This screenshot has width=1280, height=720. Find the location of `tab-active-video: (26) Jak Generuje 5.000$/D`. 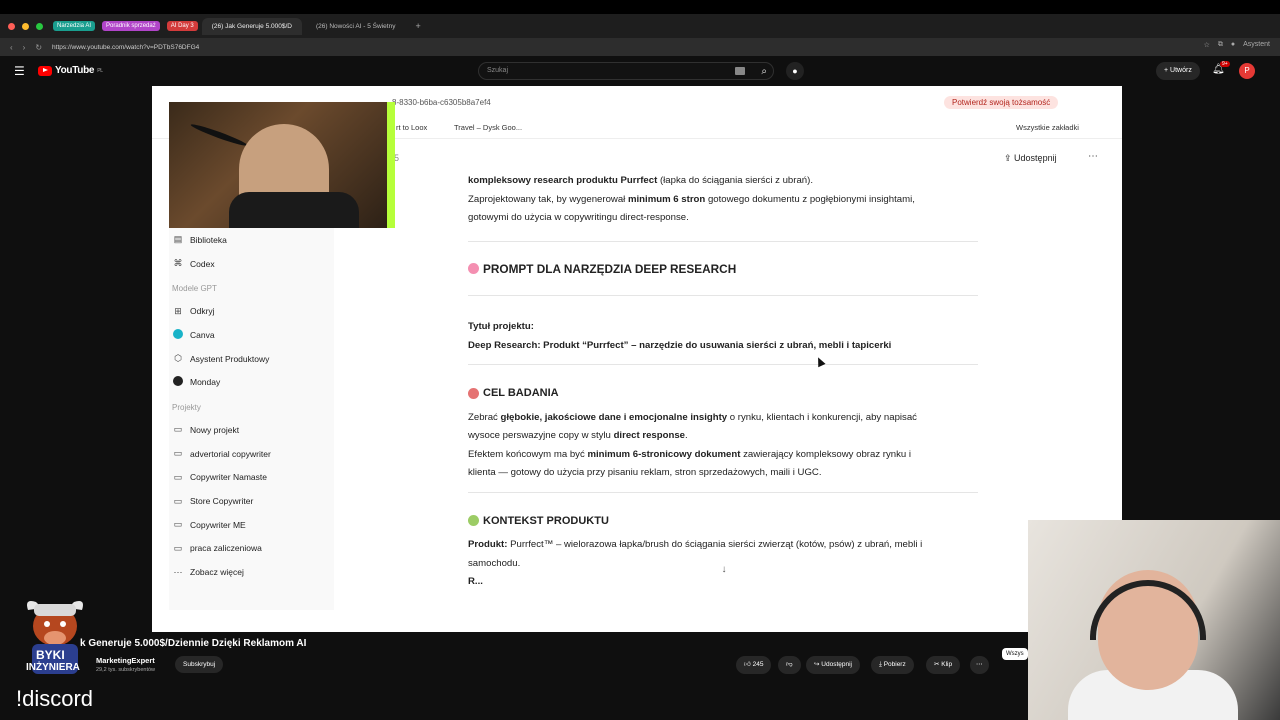

tab-active-video: (26) Jak Generuje 5.000$/D is located at coordinates (251, 26).